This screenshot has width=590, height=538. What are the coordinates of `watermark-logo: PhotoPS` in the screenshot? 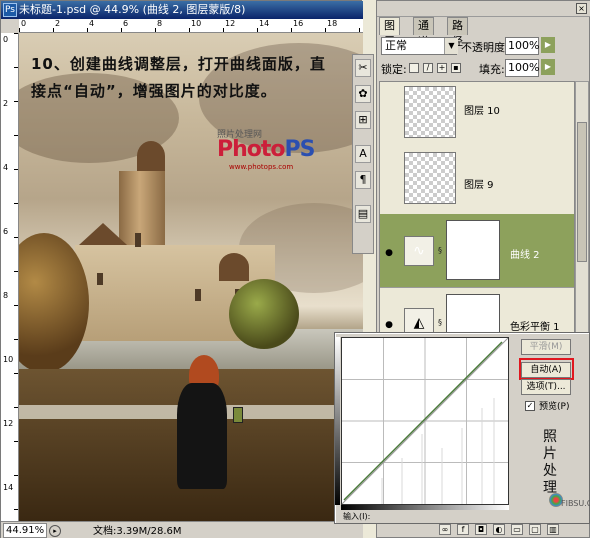 It's located at (266, 149).